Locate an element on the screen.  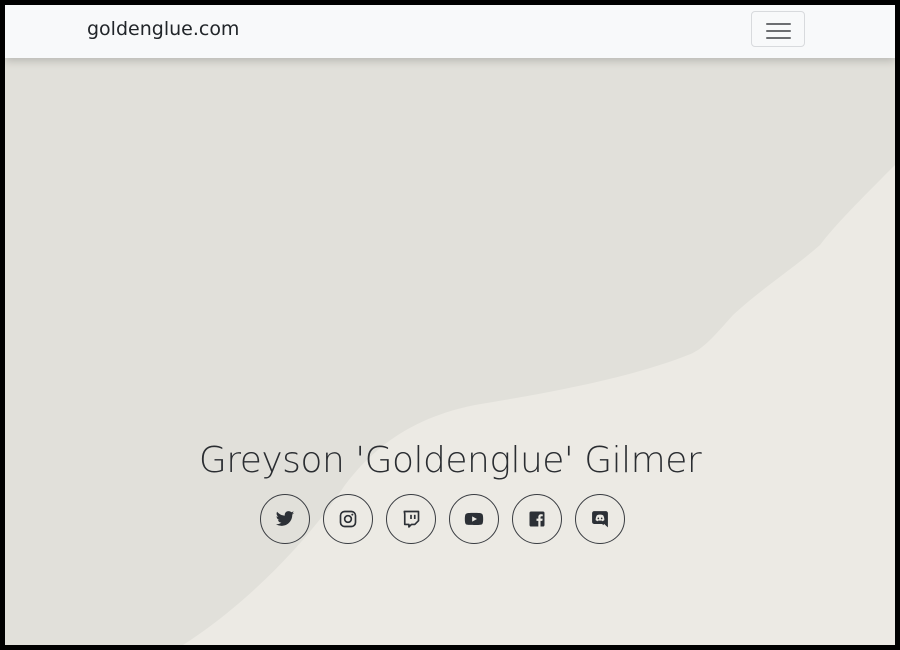
facebook-icon is located at coordinates (537, 519).